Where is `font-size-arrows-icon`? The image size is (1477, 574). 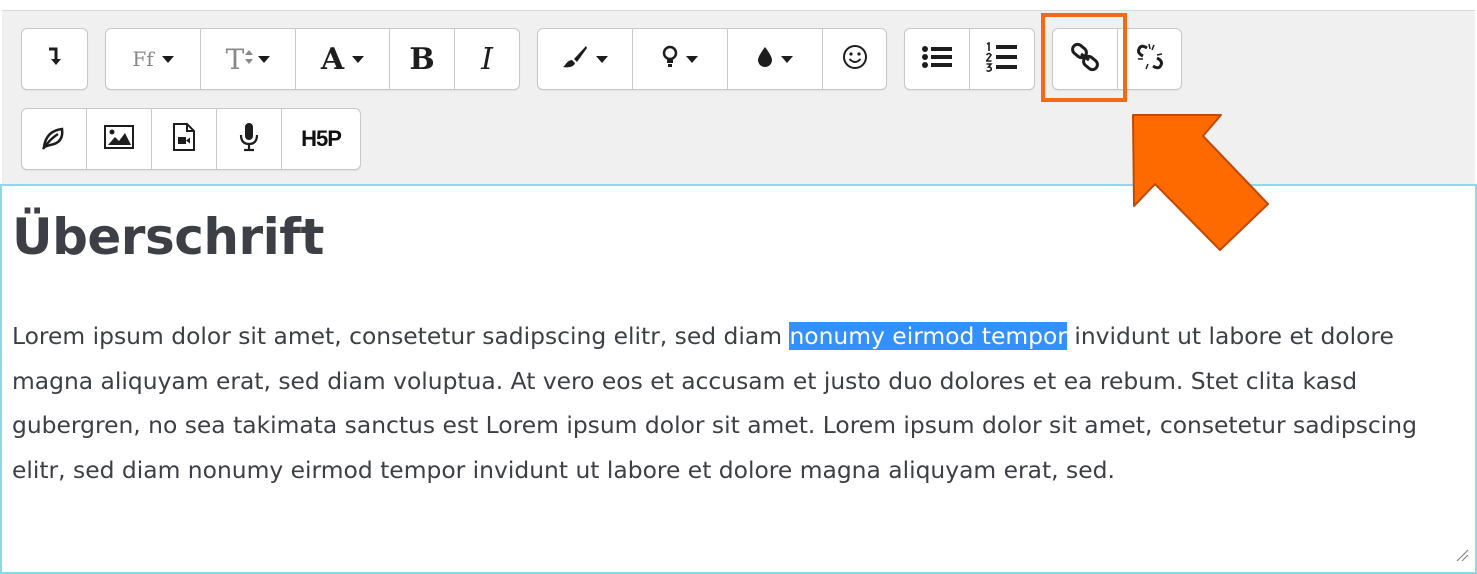
font-size-arrows-icon is located at coordinates (249, 59).